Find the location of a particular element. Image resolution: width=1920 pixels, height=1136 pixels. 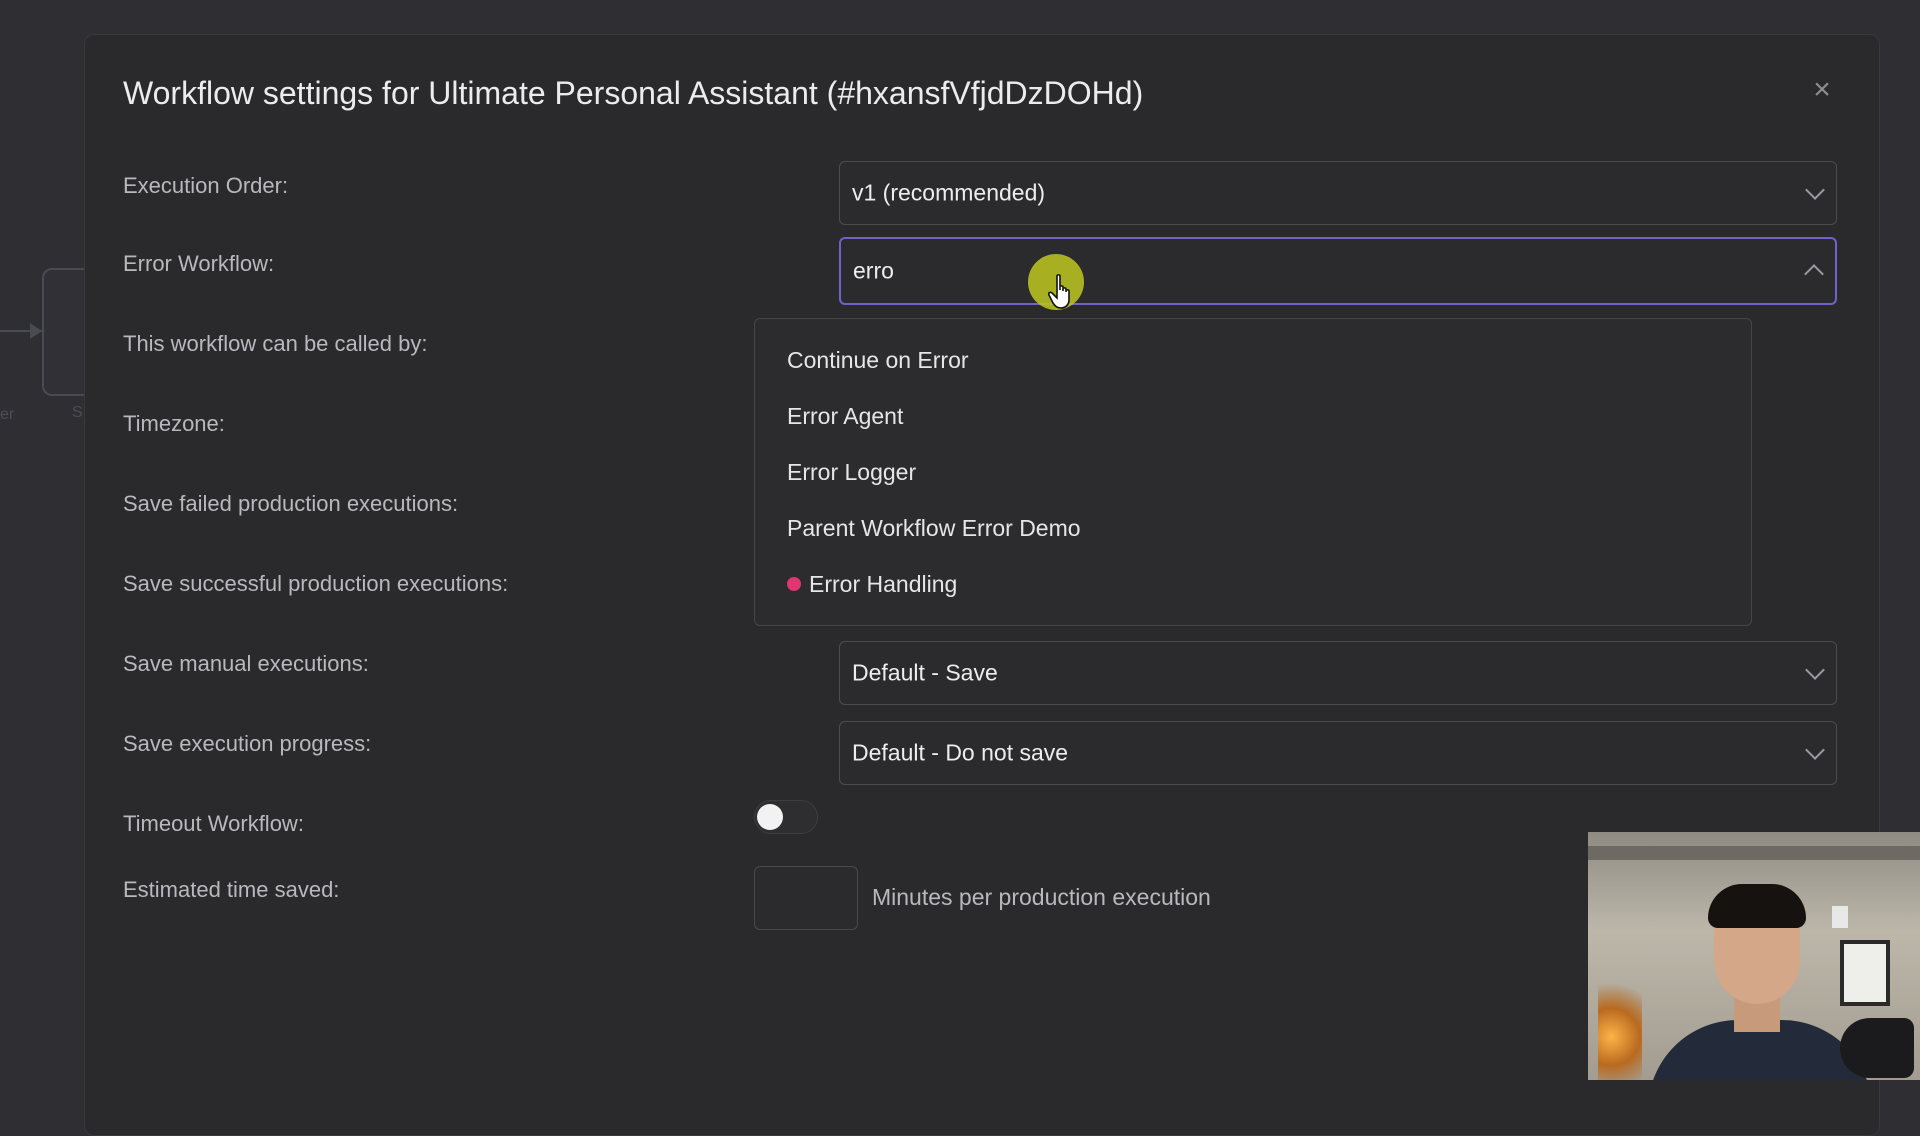

save-progress-value: Default - Do not save is located at coordinates (960, 752).